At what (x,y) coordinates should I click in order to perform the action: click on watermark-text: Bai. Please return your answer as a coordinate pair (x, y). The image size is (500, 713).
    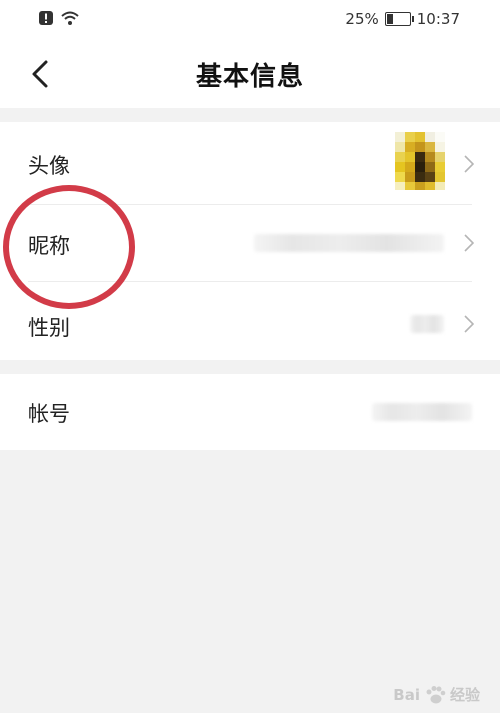
    Looking at the image, I should click on (406, 694).